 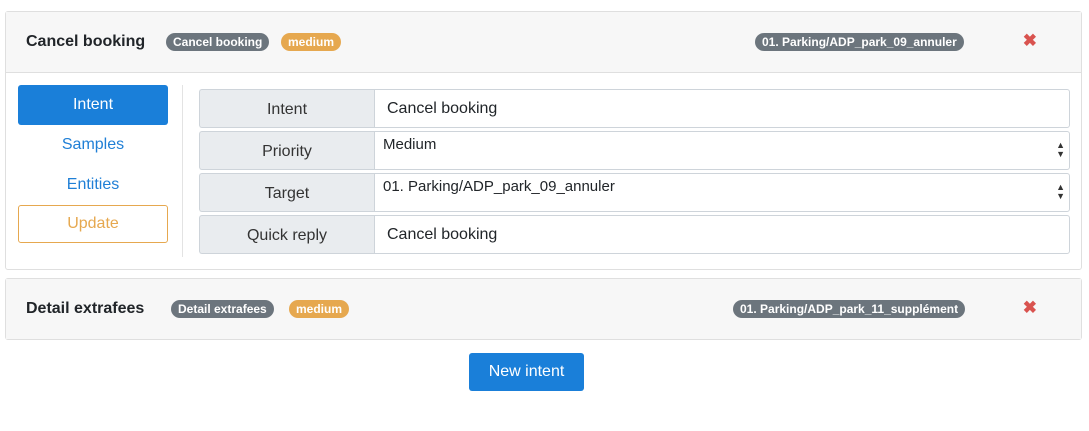 I want to click on quick-reply-input, so click(x=722, y=234).